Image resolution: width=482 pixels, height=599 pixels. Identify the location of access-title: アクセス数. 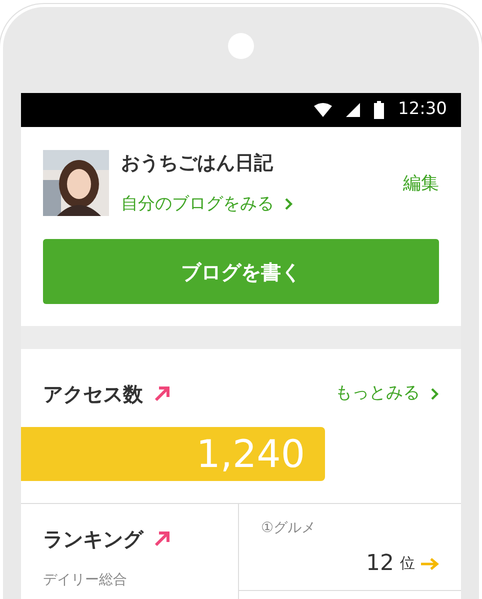
(93, 394).